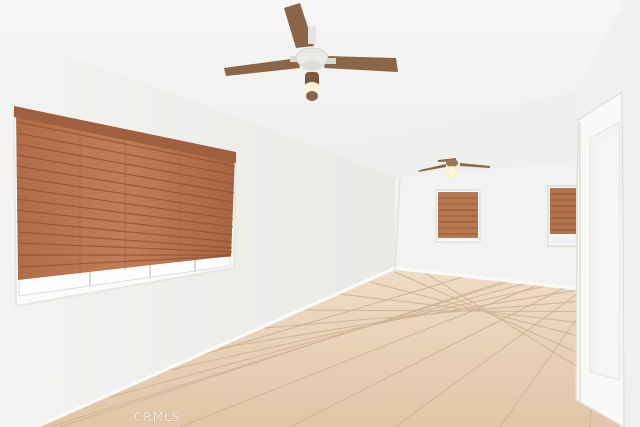 Image resolution: width=640 pixels, height=427 pixels. I want to click on watermark-text: CRMLS, so click(157, 417).